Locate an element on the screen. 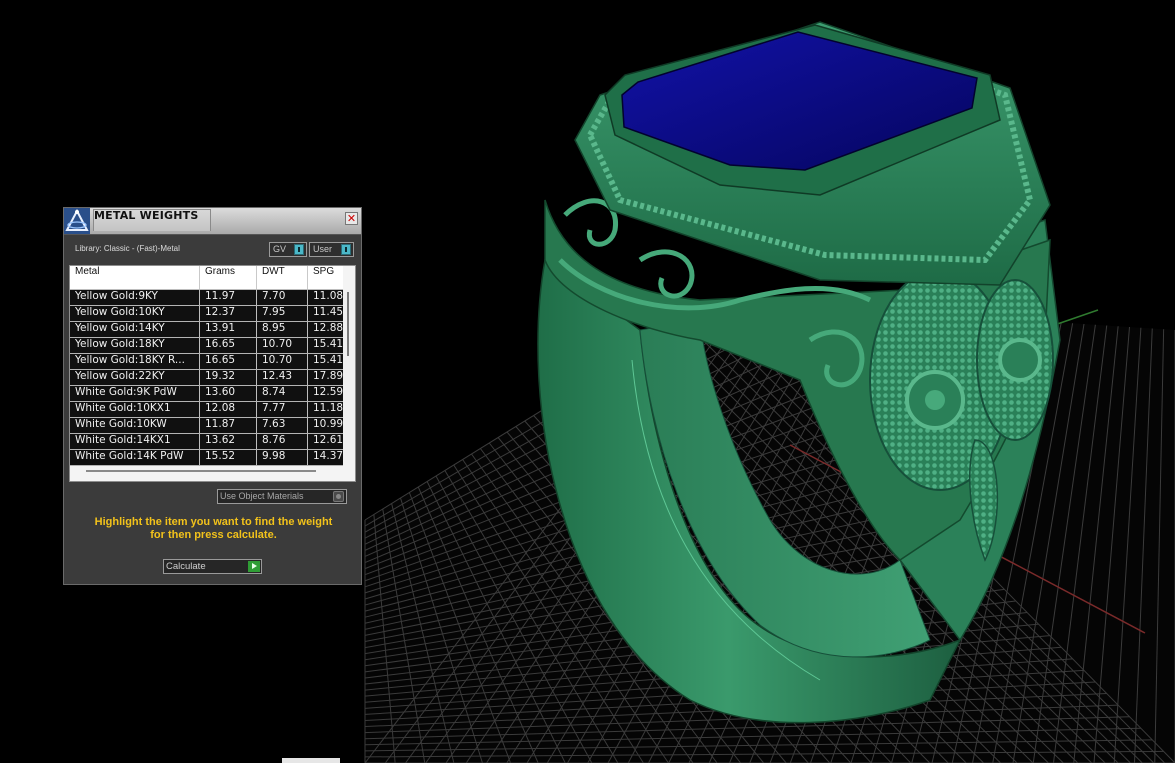 The width and height of the screenshot is (1175, 763). table-row: White Gold:9K PdW 13.60 8.74 12.59 is located at coordinates (206, 394).